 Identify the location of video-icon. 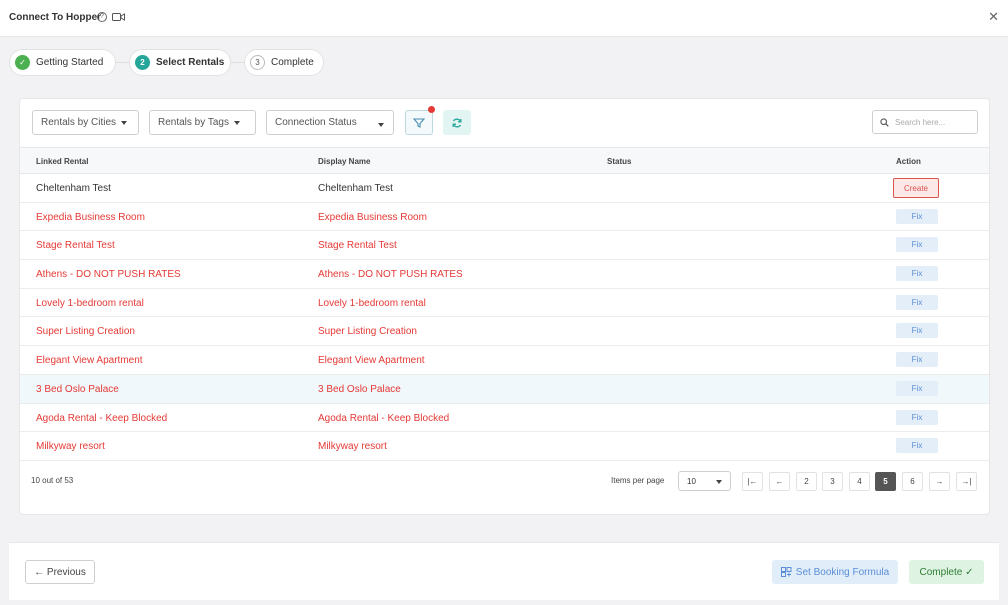
(118, 17).